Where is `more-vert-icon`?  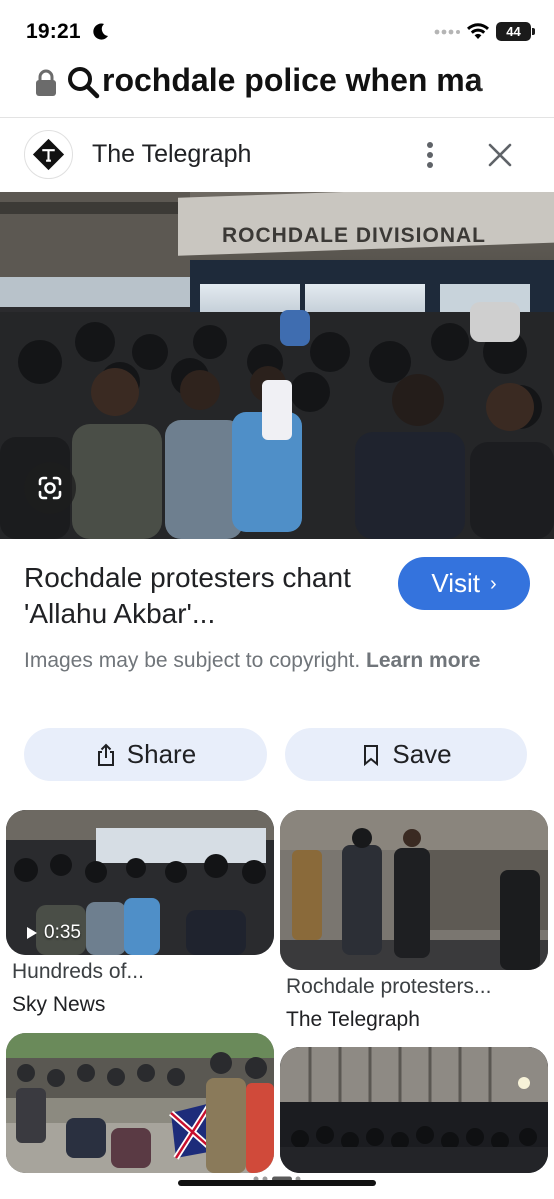
more-vert-icon is located at coordinates (430, 155).